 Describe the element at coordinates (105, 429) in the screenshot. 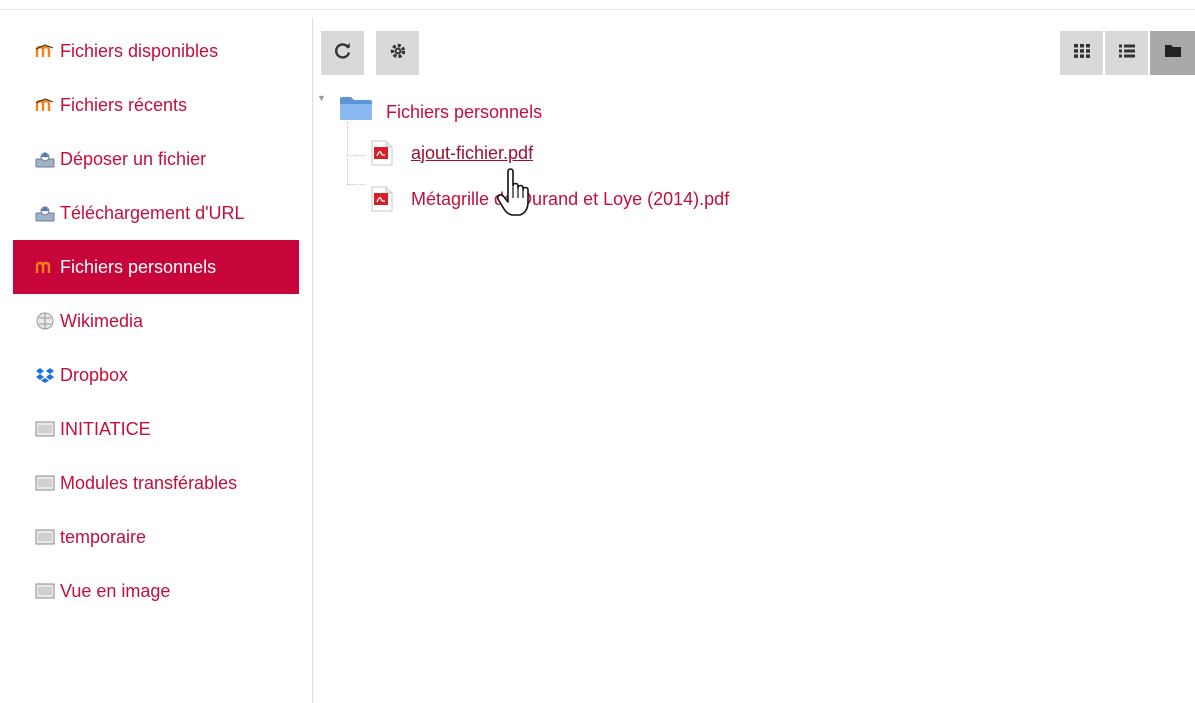

I see `sidebar-item-label: INITIATICE` at that location.